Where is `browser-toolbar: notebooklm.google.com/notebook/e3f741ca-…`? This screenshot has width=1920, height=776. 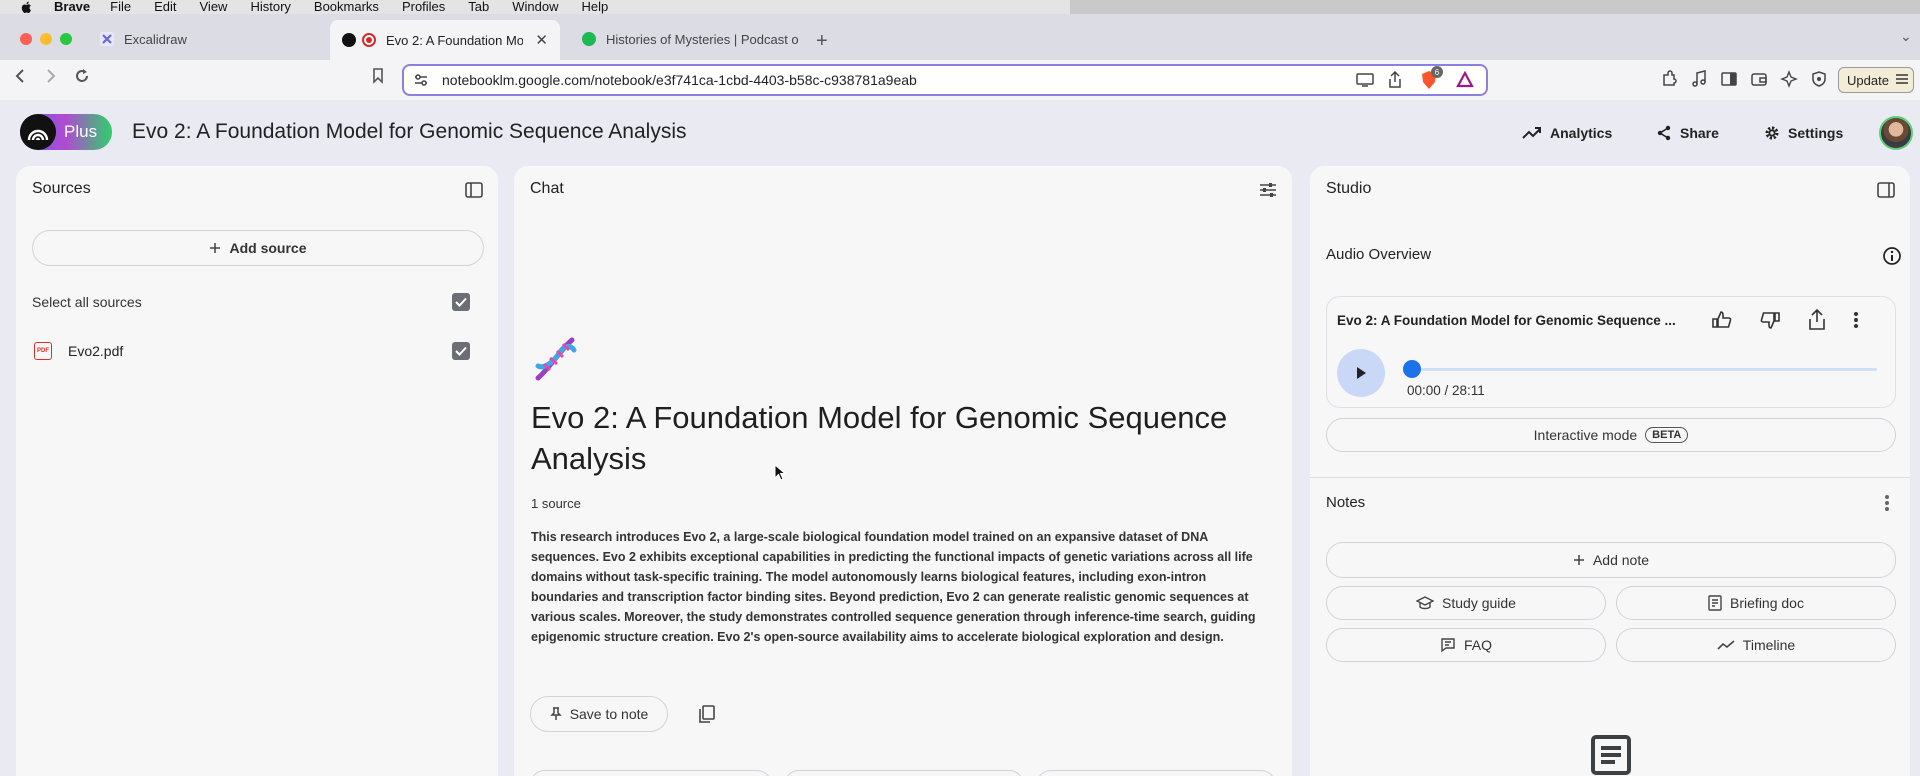 browser-toolbar: notebooklm.google.com/notebook/e3f741ca-… is located at coordinates (960, 80).